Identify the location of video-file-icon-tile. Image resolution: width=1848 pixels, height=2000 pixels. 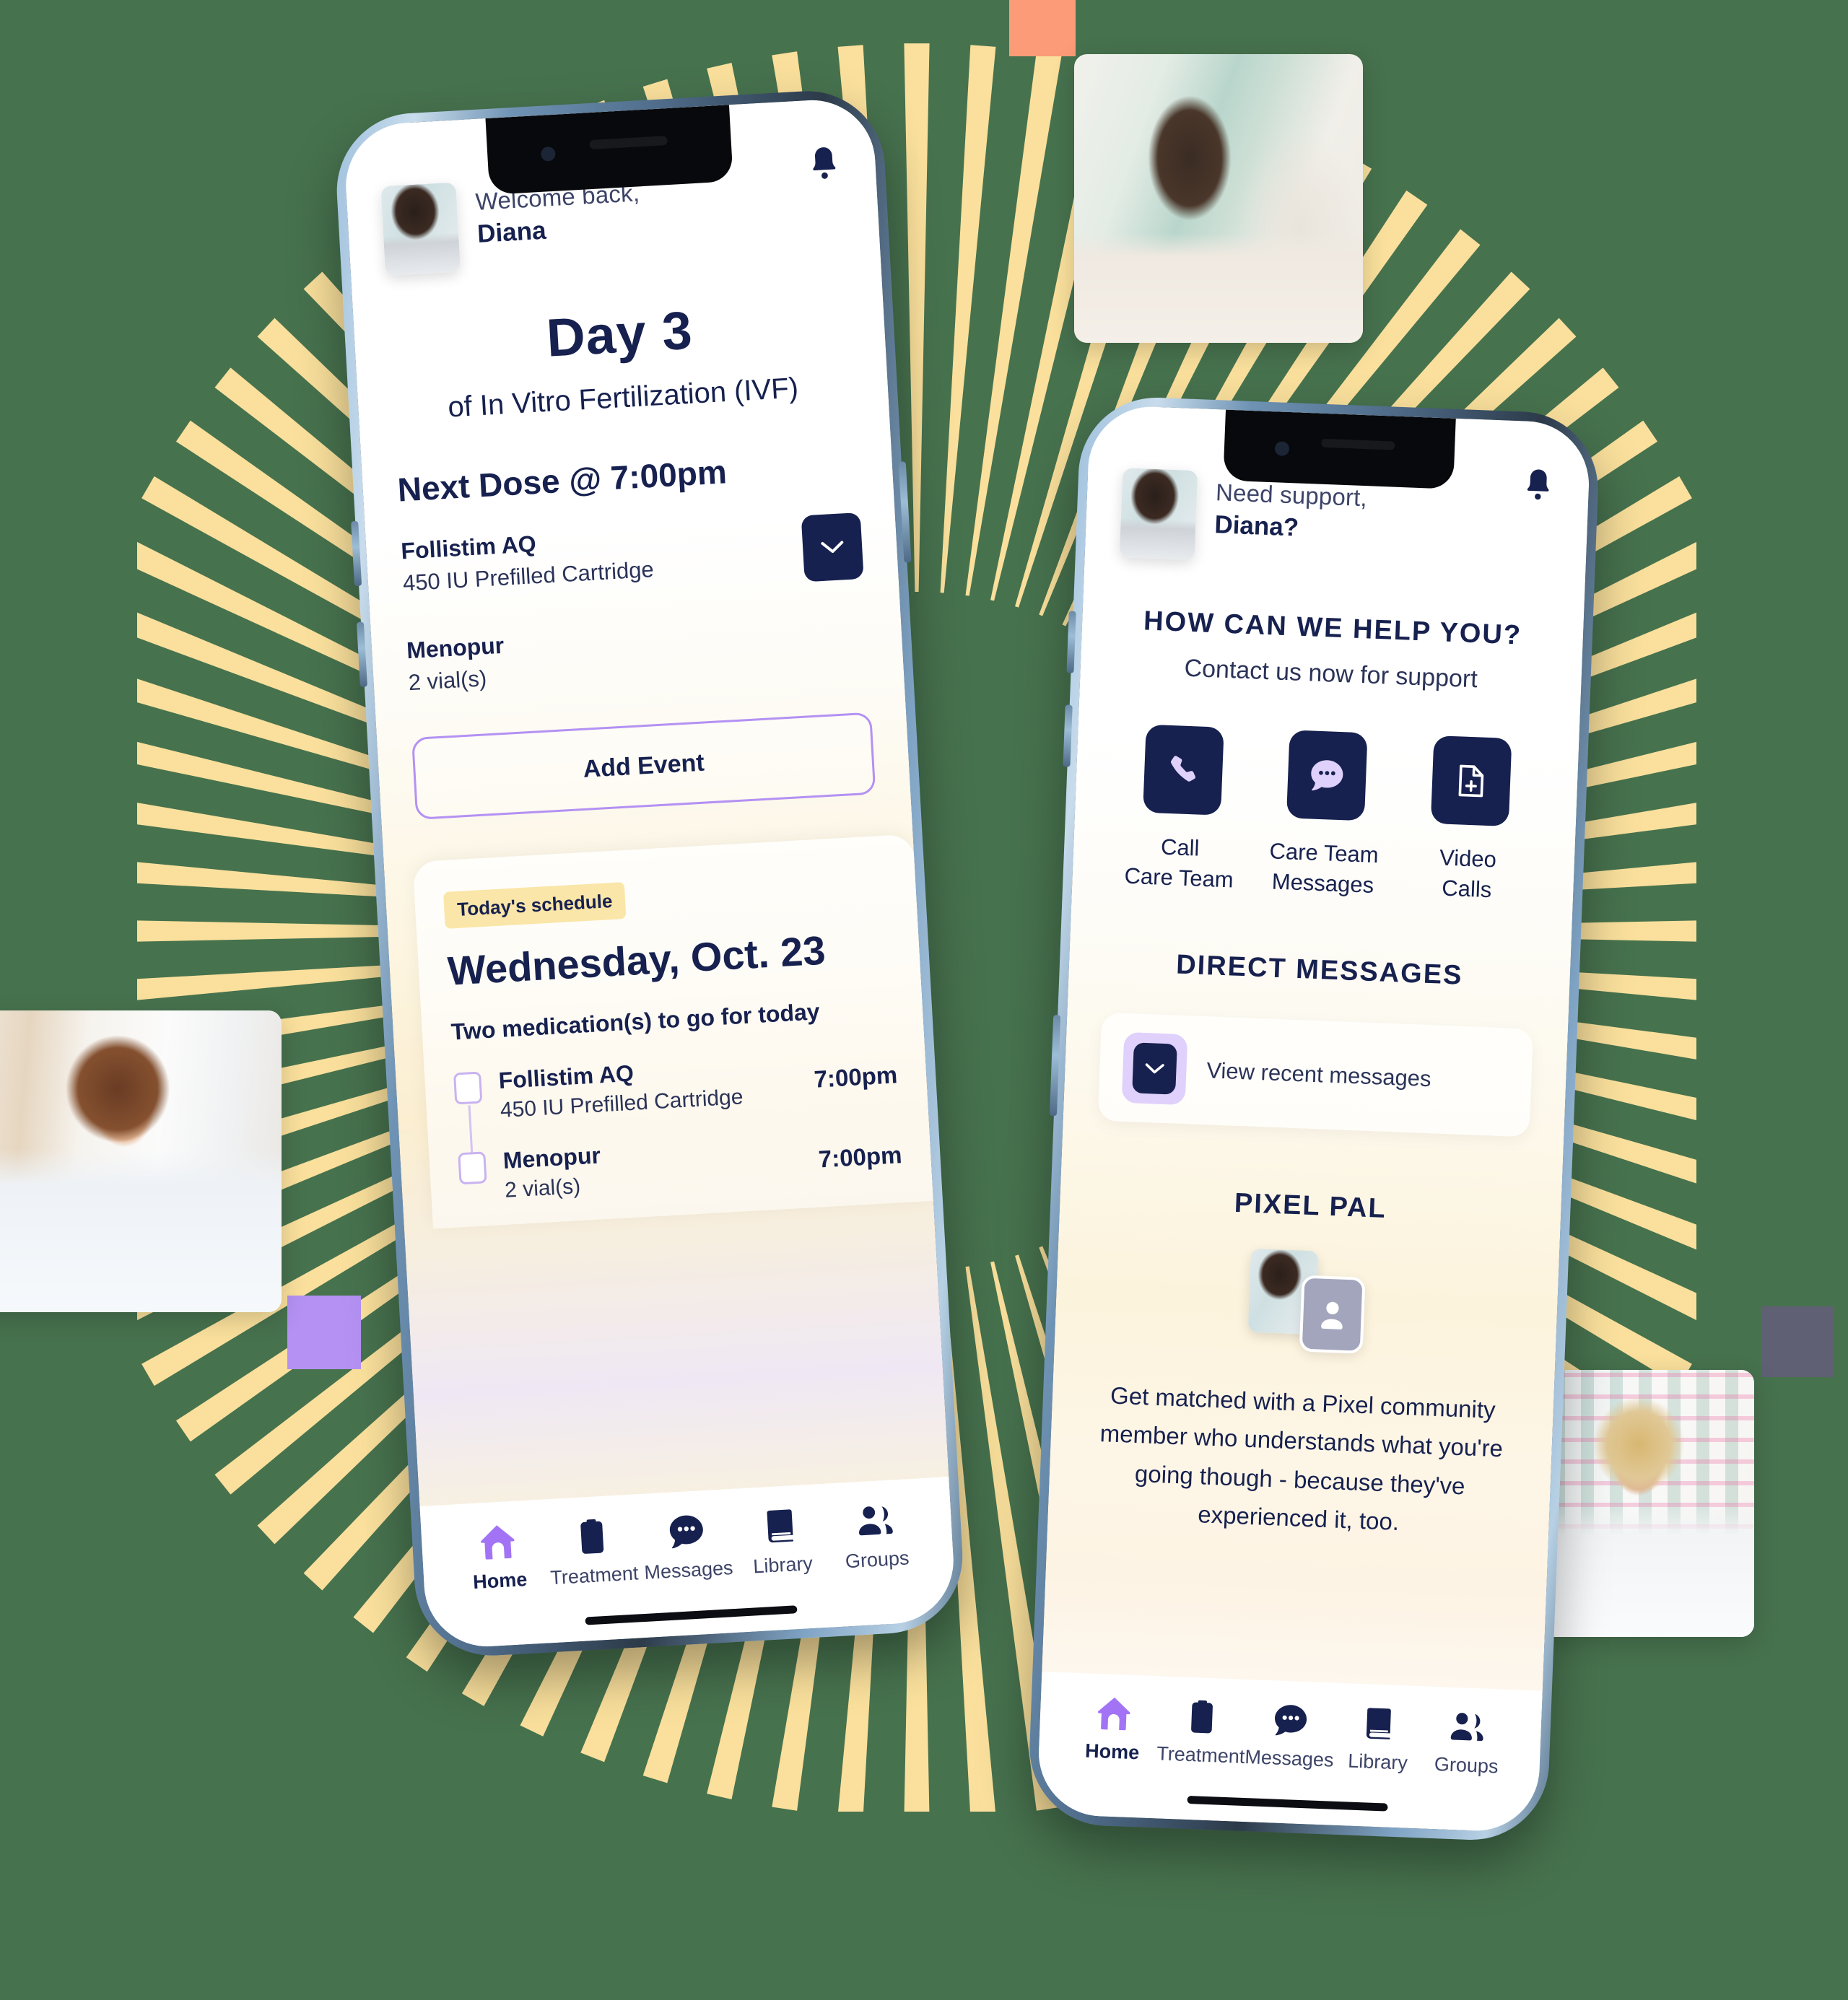
(1471, 781).